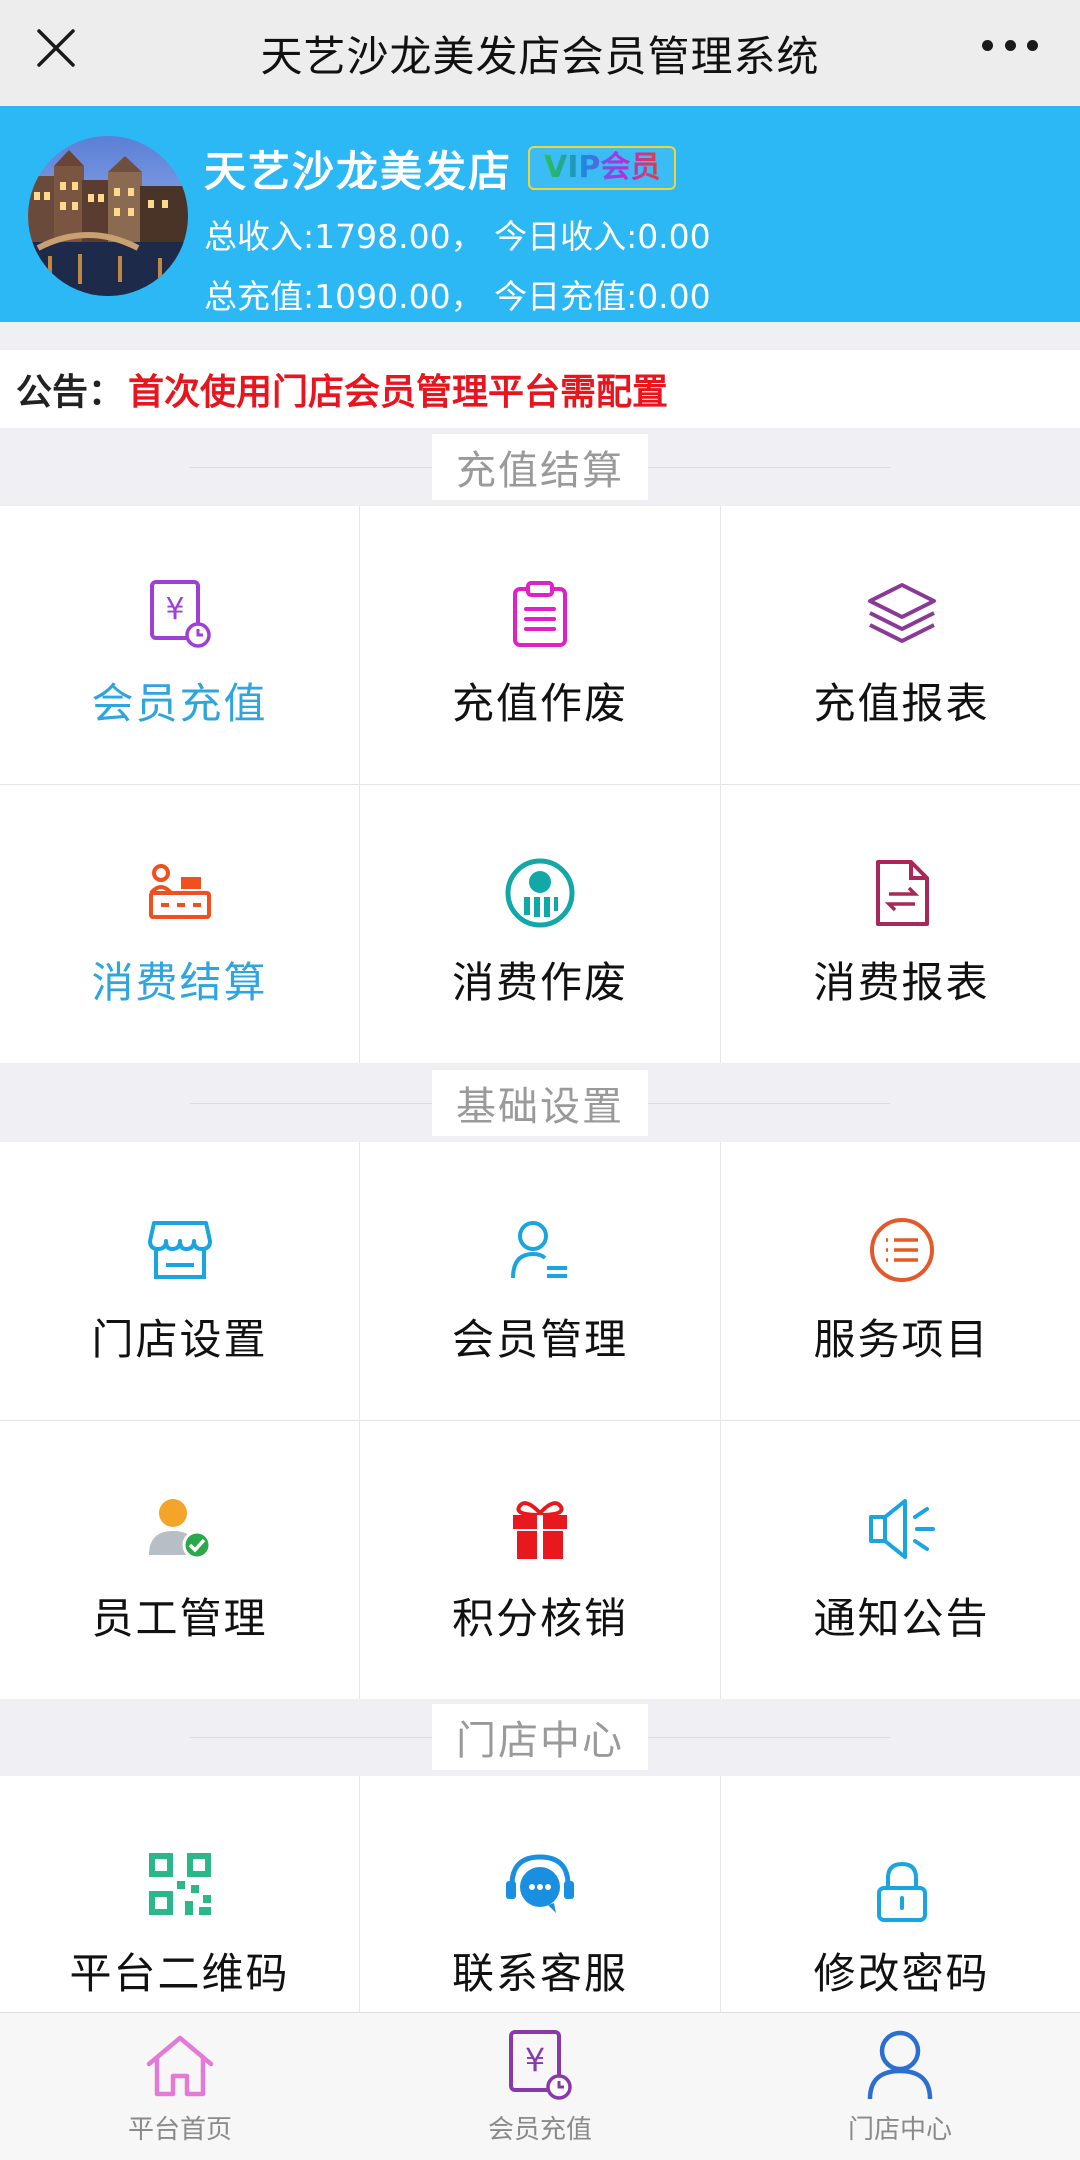 The width and height of the screenshot is (1080, 2160). Describe the element at coordinates (901, 1973) in the screenshot. I see `menu-label: 修改密码` at that location.